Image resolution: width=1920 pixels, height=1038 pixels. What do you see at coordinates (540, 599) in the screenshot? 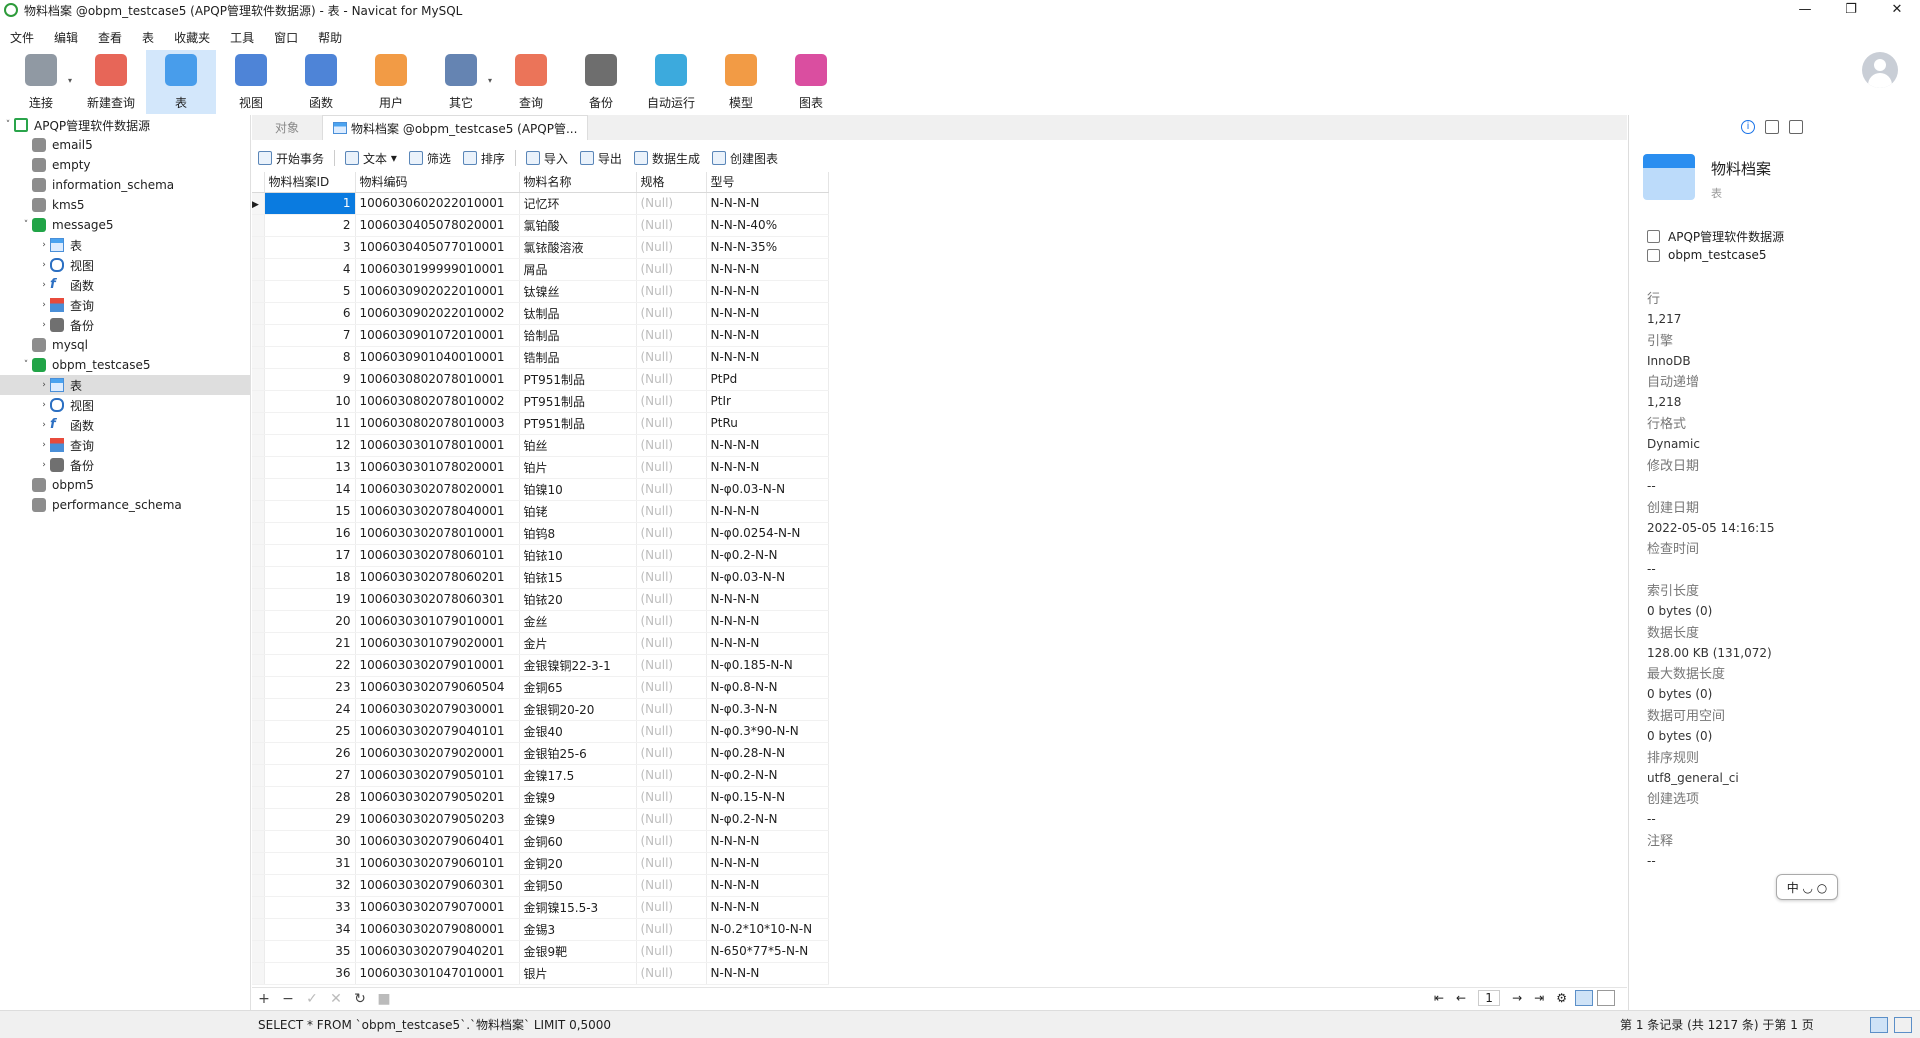
I see `table-row: 19 1006030302078060301 铂铱20 (Null) N-N-N-N` at bounding box center [540, 599].